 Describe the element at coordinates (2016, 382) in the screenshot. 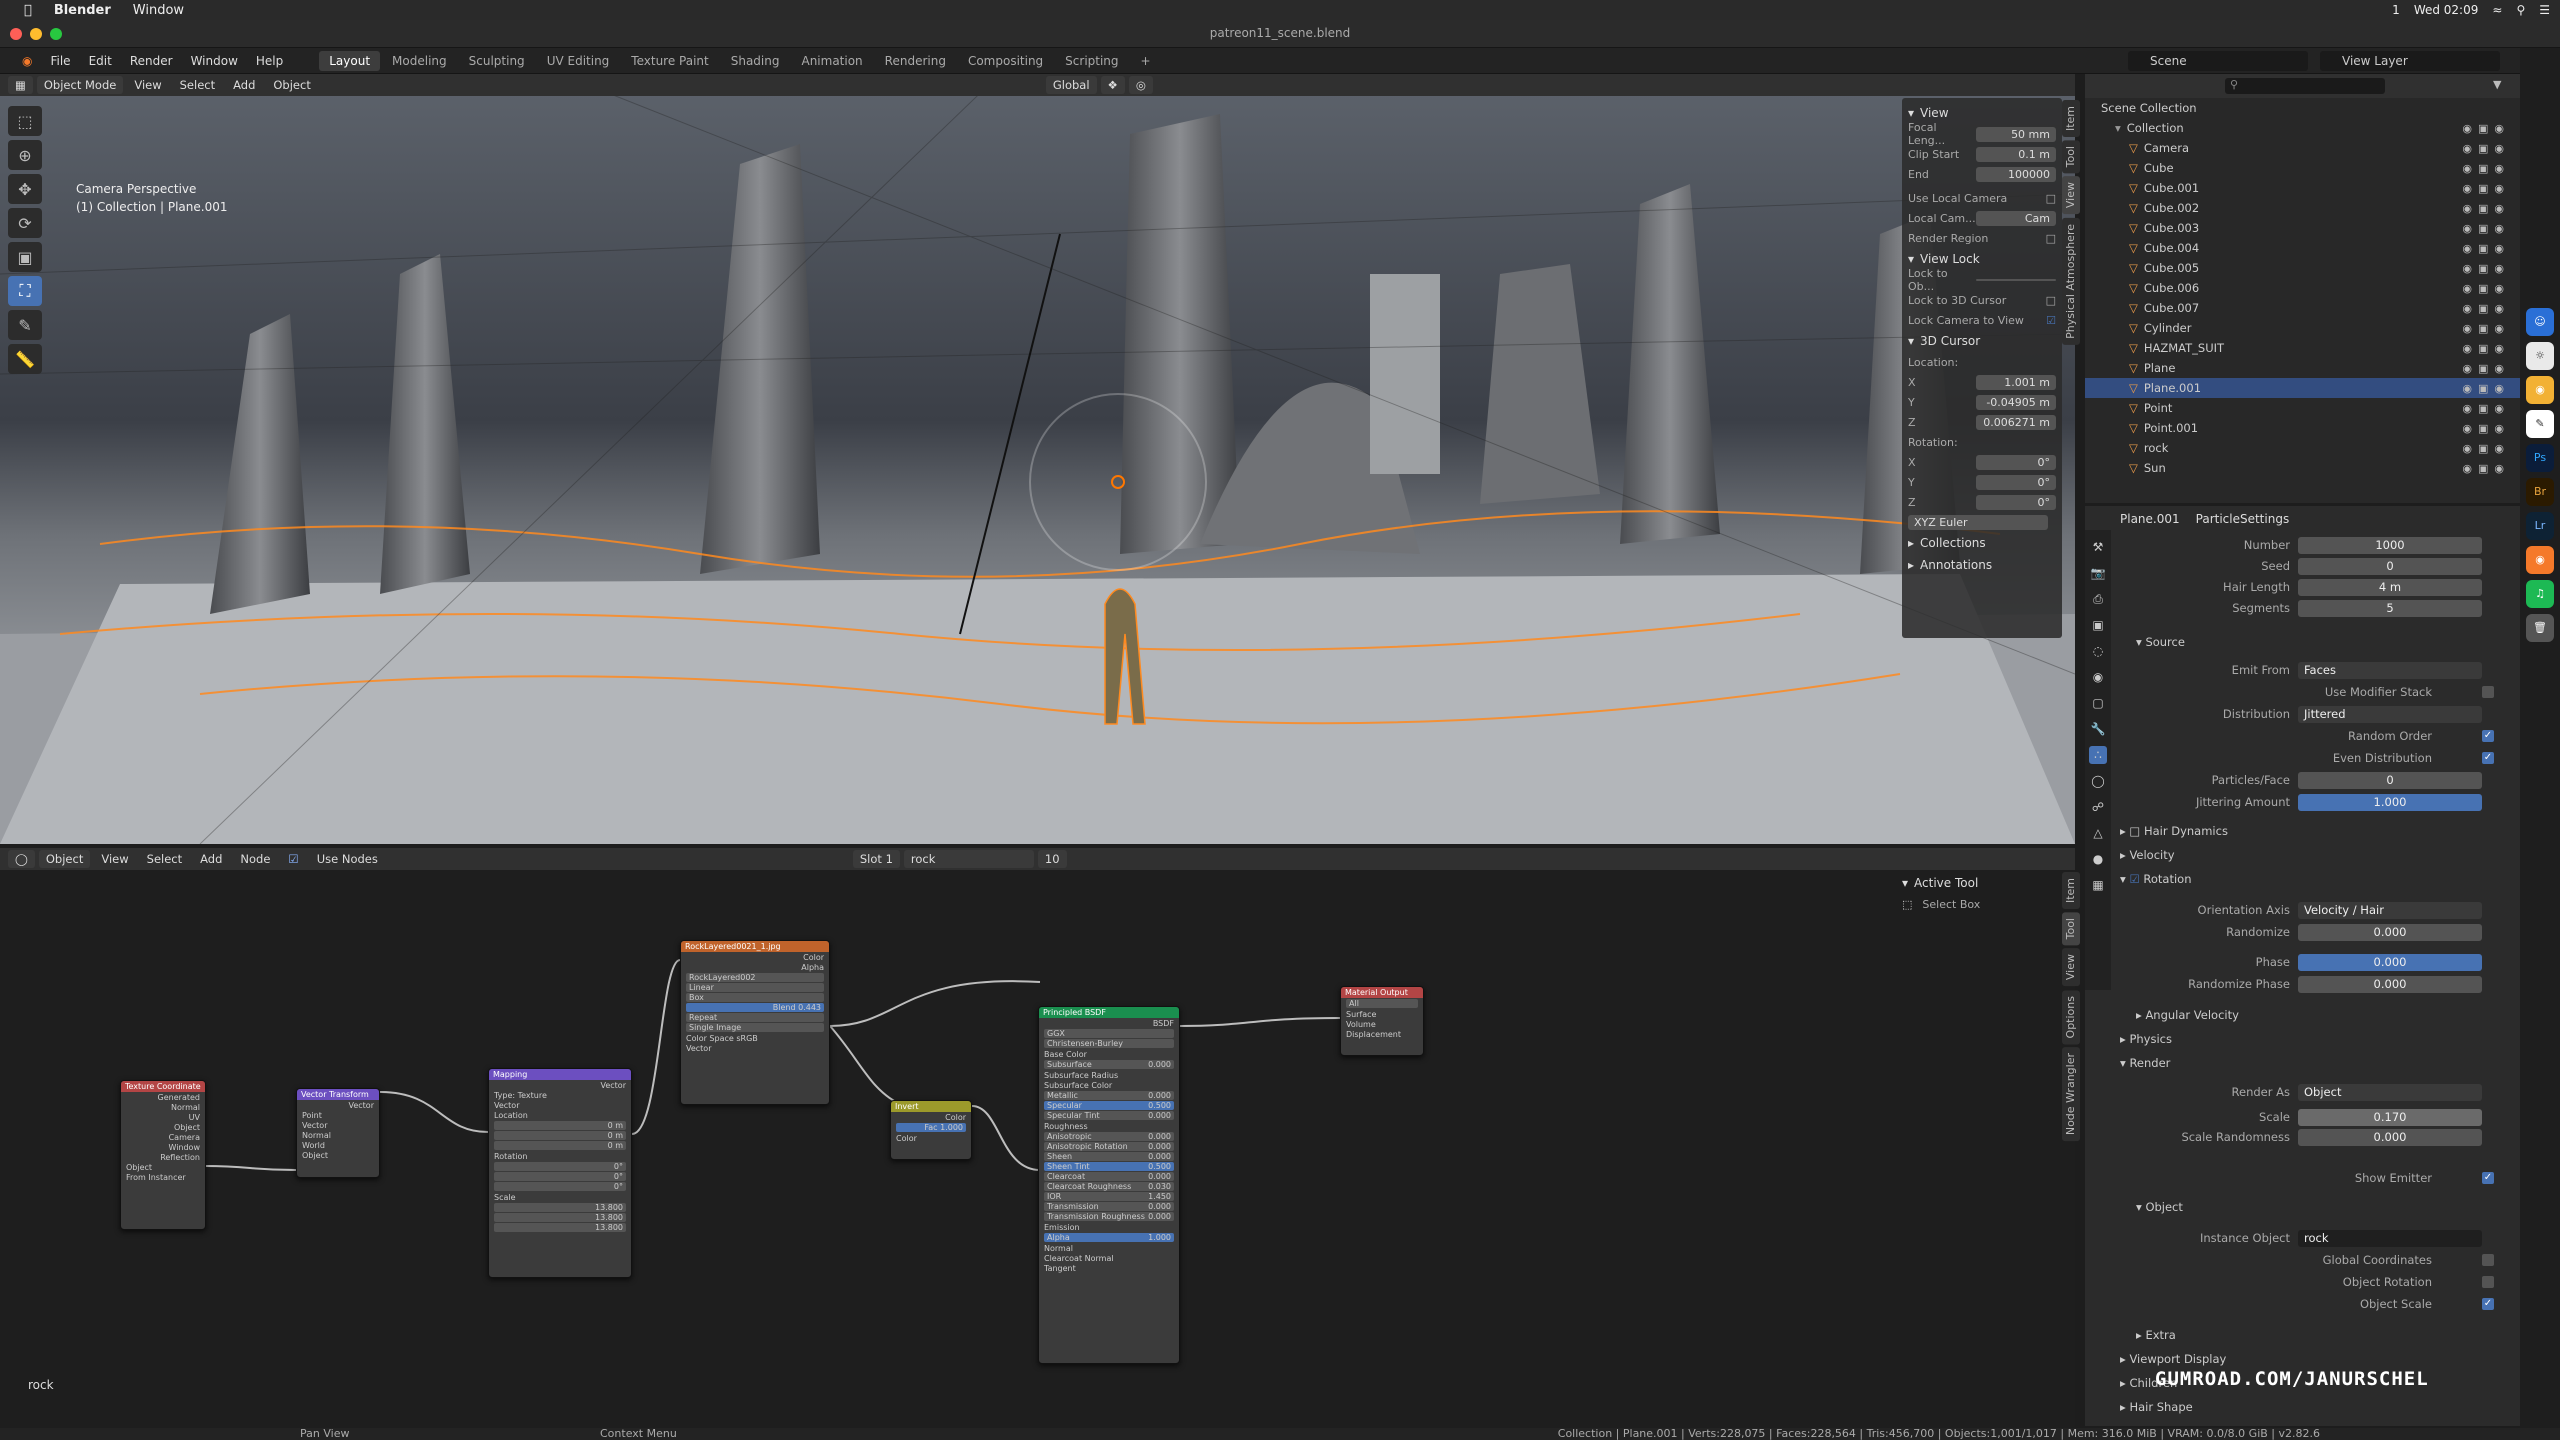

I see `cursor-x-field: 1.001 m` at that location.